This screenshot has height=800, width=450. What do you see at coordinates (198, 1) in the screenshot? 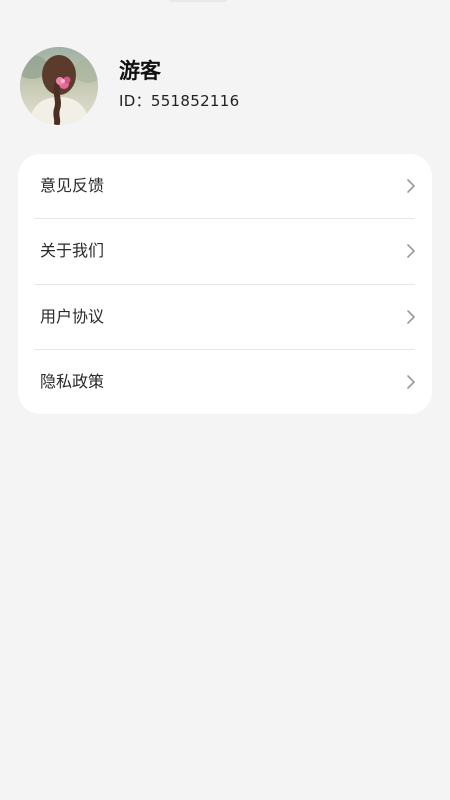
I see `top-pull-indicator` at bounding box center [198, 1].